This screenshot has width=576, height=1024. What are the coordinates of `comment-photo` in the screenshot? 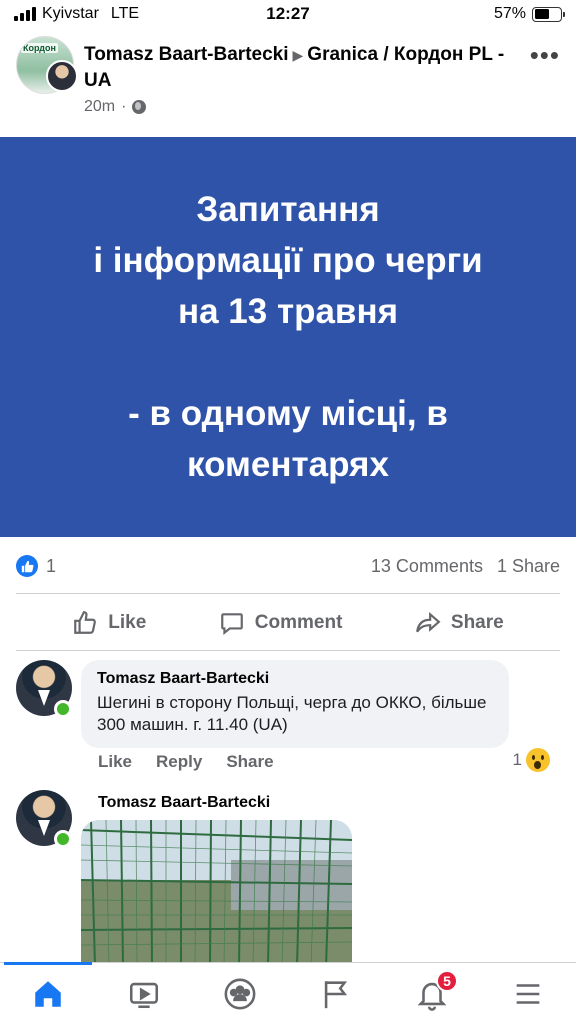 It's located at (216, 893).